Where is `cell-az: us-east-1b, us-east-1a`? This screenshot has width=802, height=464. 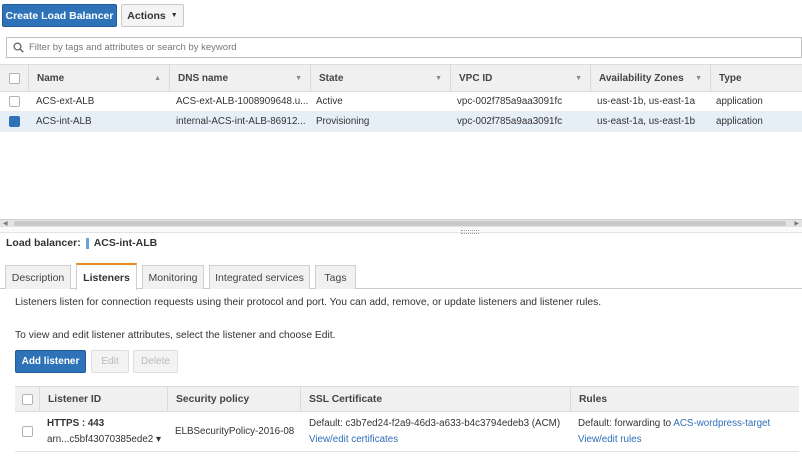
cell-az: us-east-1b, us-east-1a is located at coordinates (646, 101).